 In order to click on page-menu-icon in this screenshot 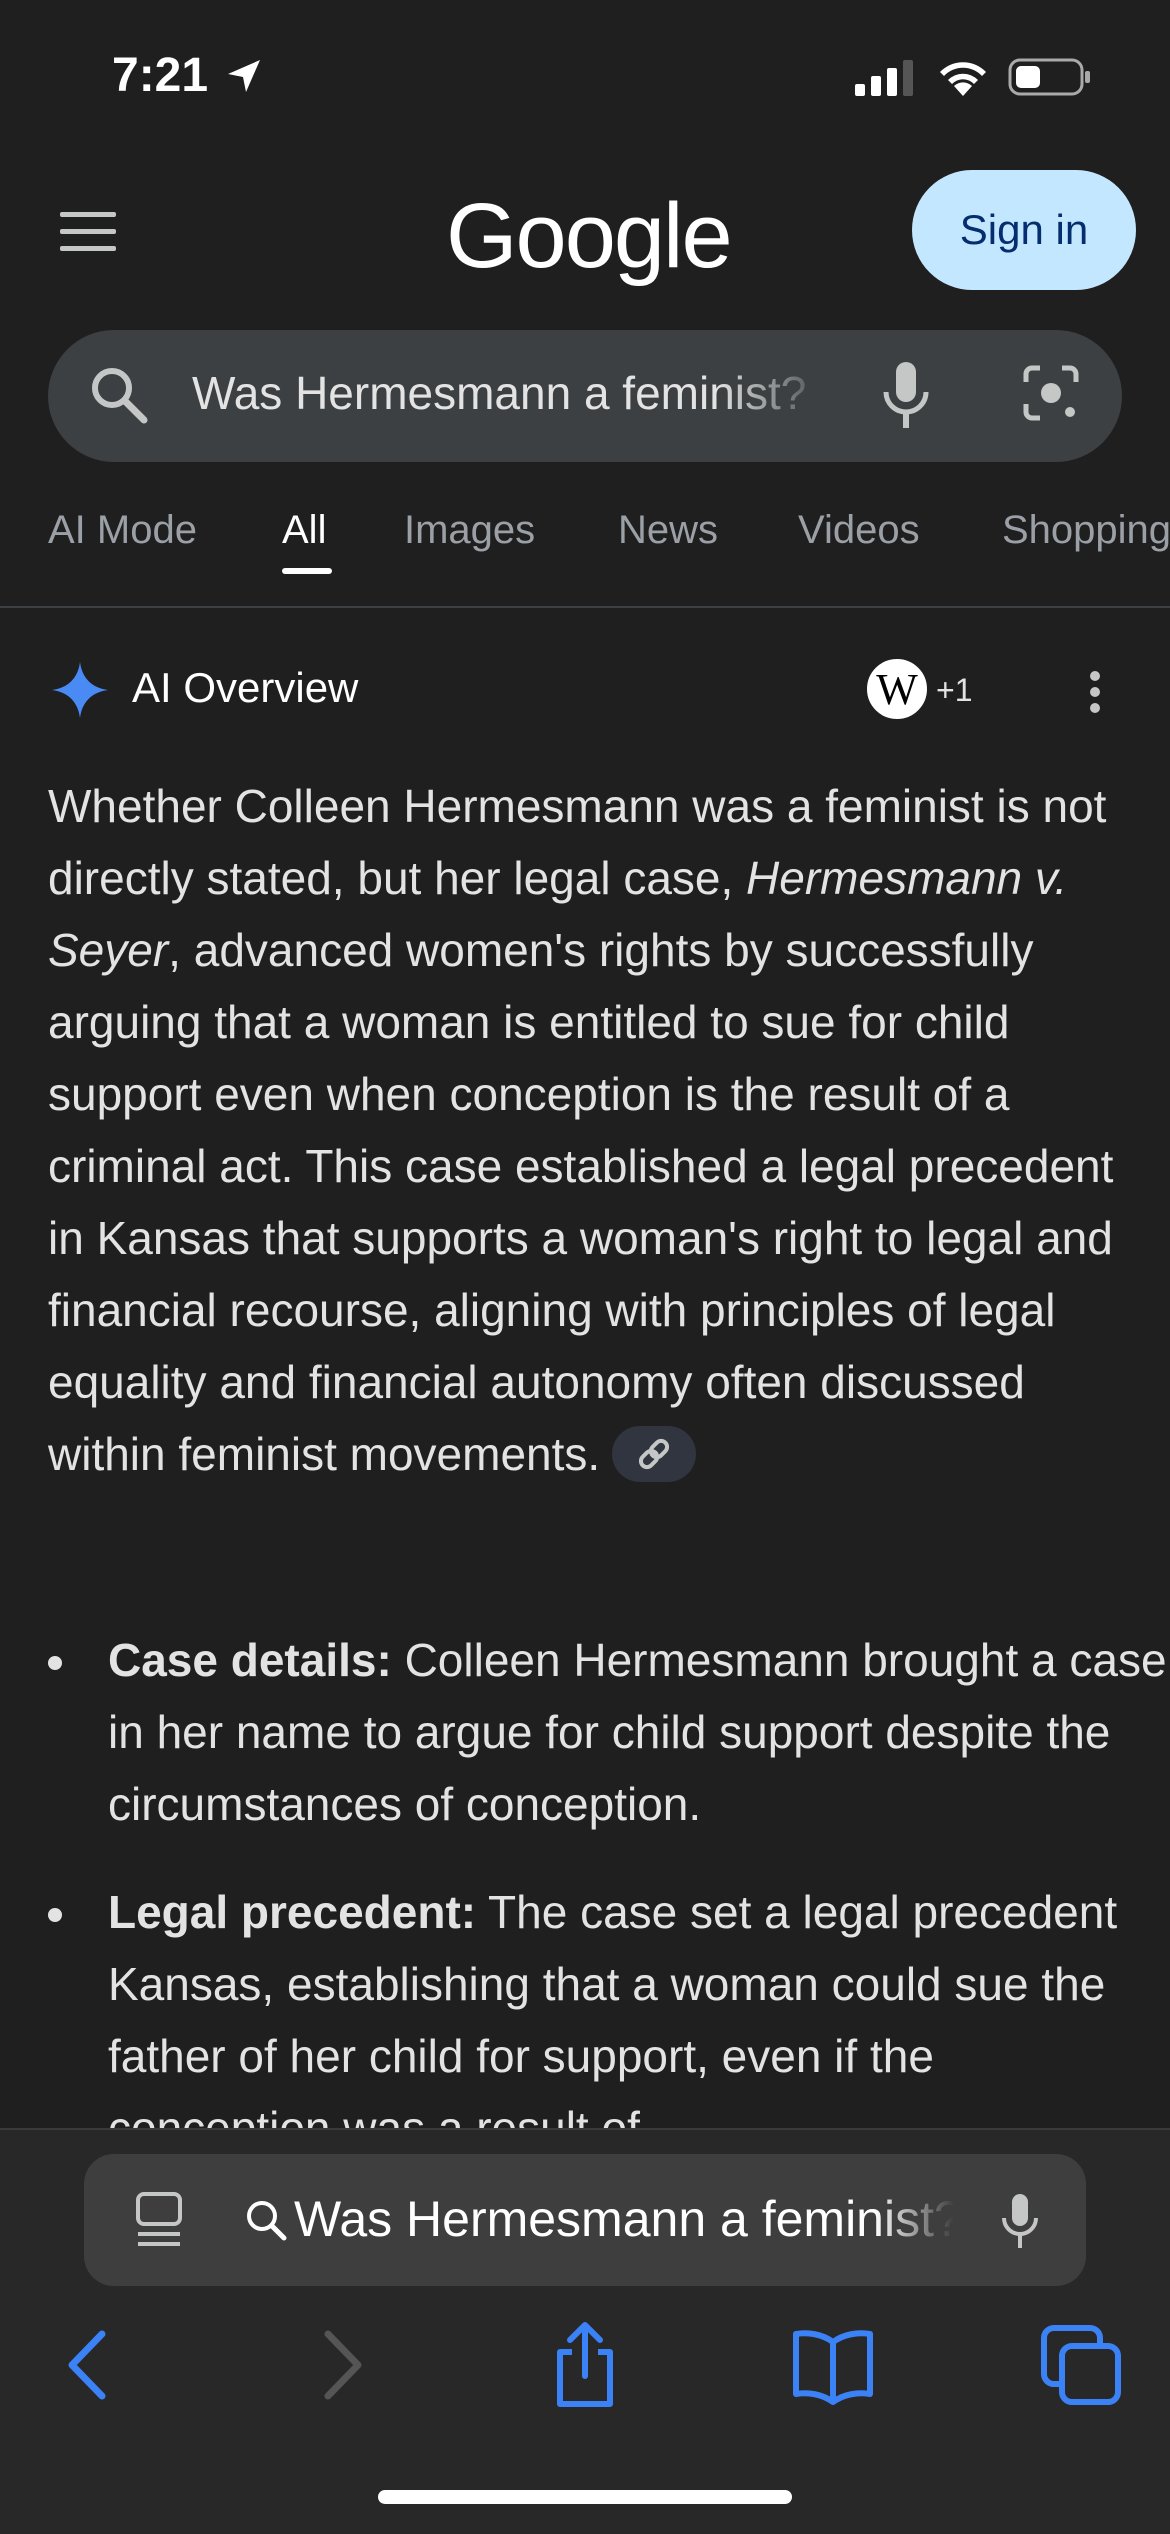, I will do `click(159, 2220)`.